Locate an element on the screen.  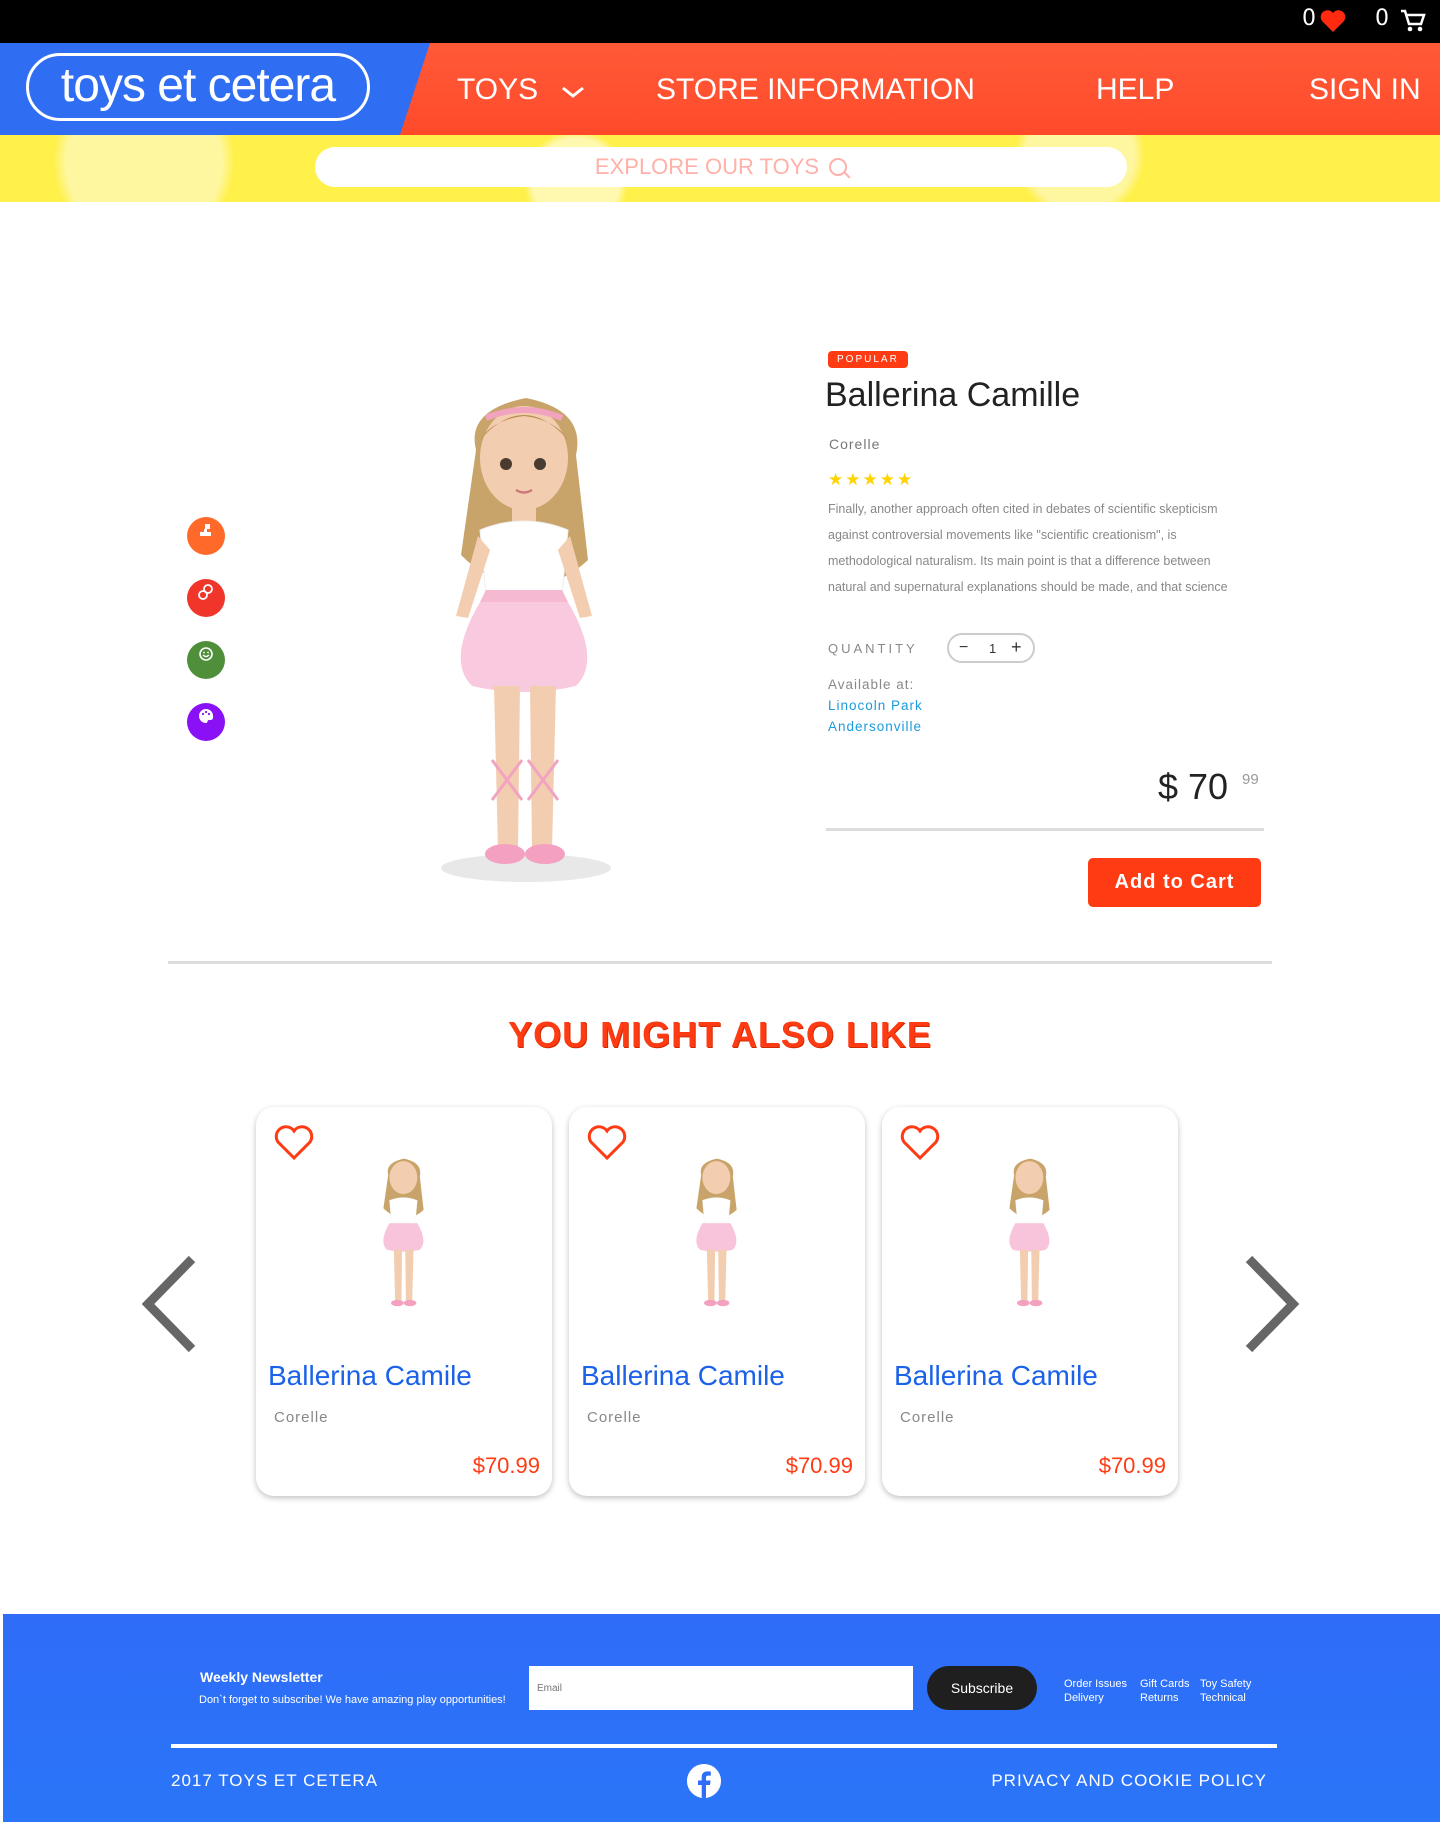
subscribe-button: Subscribe is located at coordinates (982, 1688).